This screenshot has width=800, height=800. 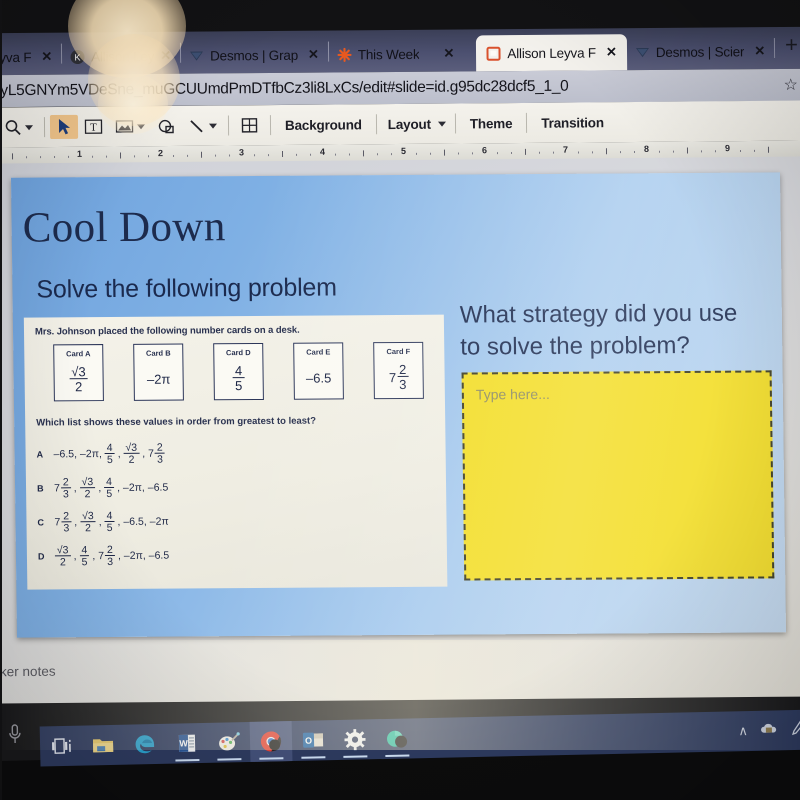 What do you see at coordinates (166, 126) in the screenshot?
I see `shape-tool-button` at bounding box center [166, 126].